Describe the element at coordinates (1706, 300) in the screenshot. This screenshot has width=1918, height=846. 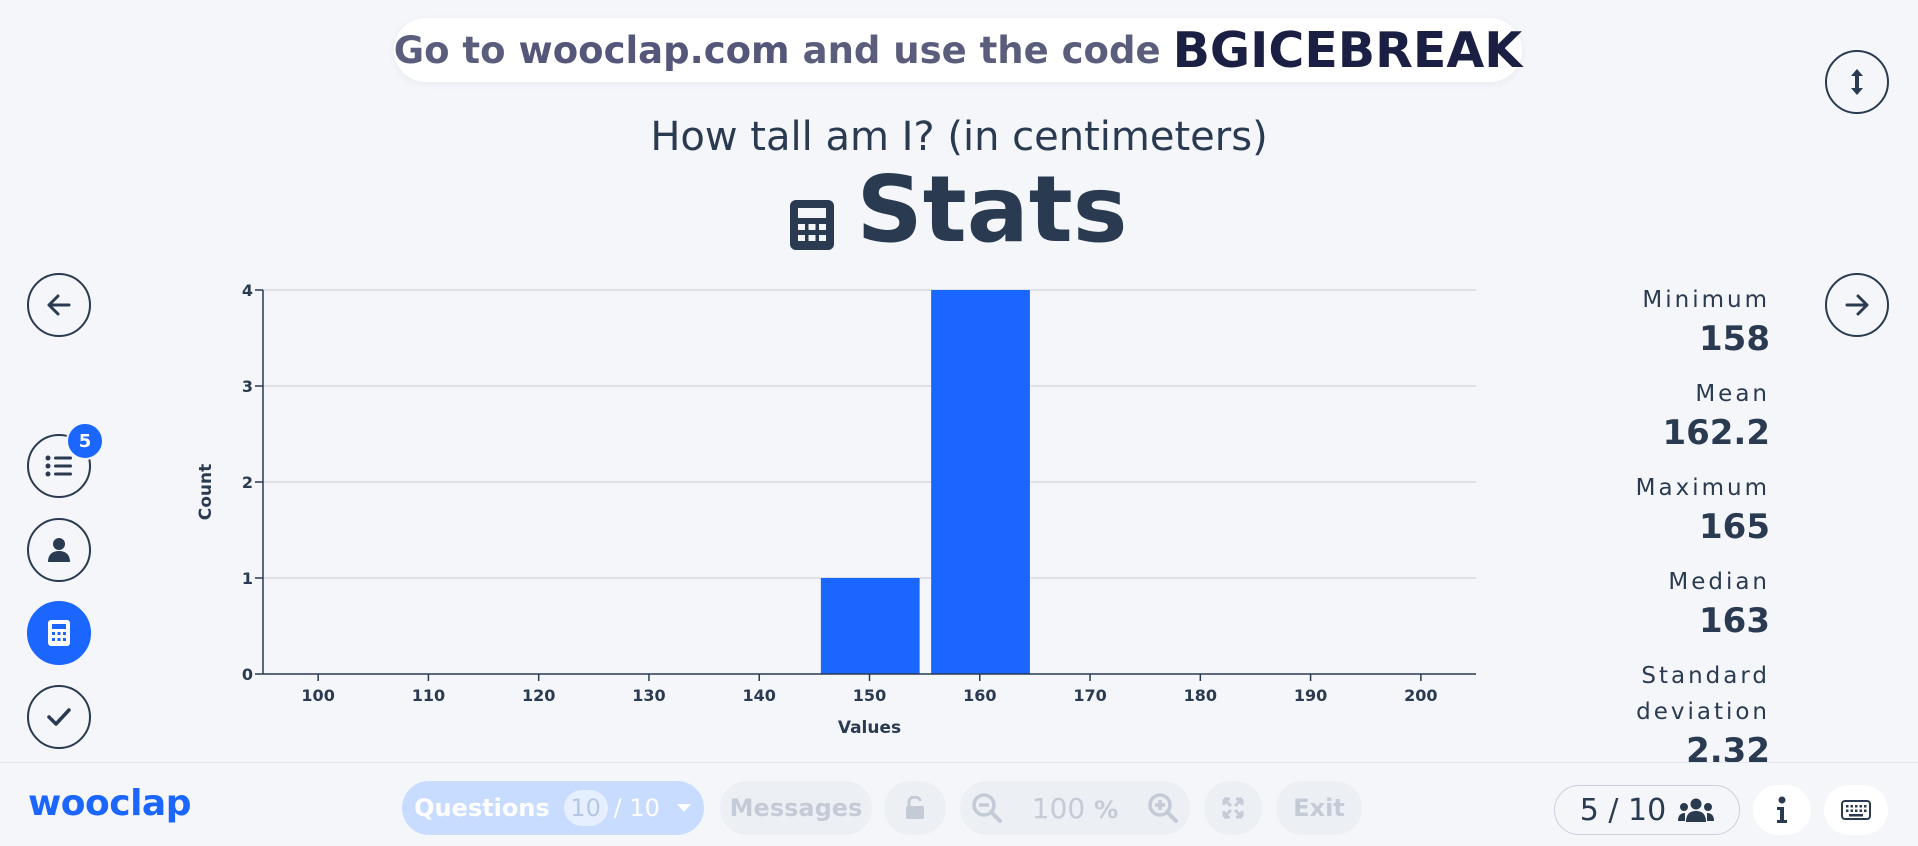
I see `stat-label: Minimum` at that location.